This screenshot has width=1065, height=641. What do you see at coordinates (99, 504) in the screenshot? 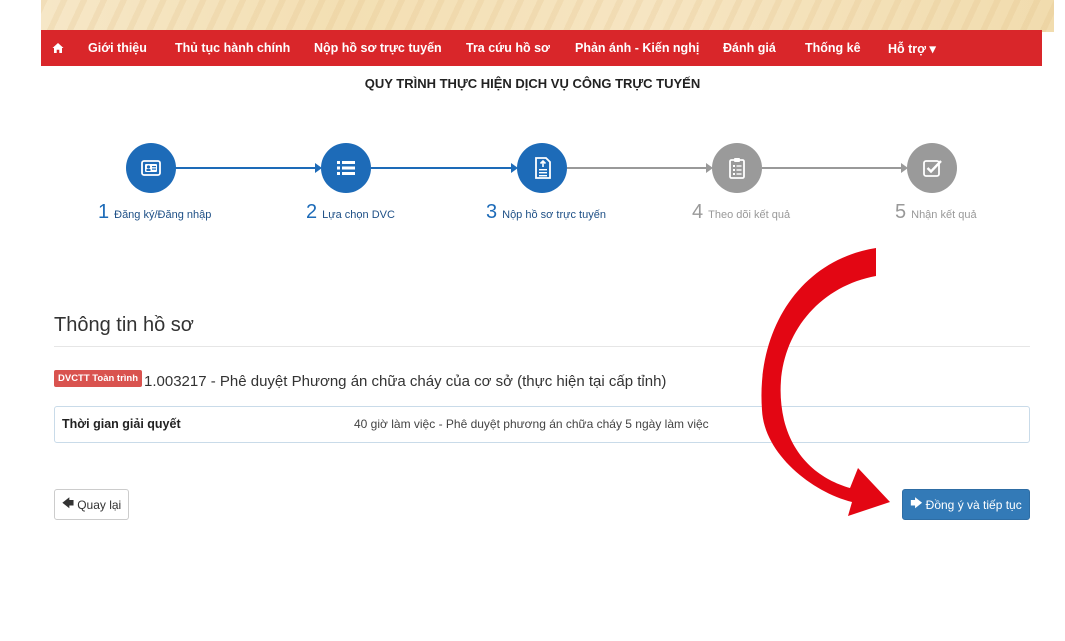
I see `back-button-label: Quay lại` at bounding box center [99, 504].